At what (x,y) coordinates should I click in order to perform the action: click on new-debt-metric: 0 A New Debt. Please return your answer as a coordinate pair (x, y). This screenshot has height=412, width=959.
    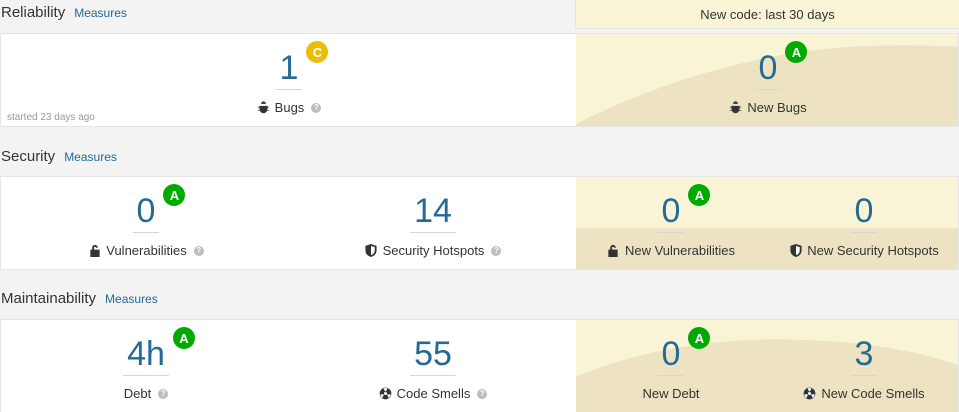
    Looking at the image, I should click on (671, 364).